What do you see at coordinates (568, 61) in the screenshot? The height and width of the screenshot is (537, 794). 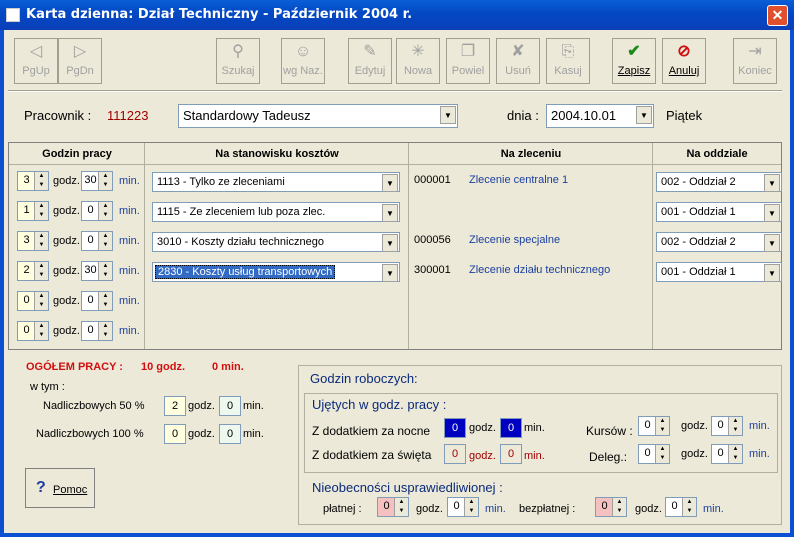 I see `toolbar-button-kasuj: ⎘ Kasuj` at bounding box center [568, 61].